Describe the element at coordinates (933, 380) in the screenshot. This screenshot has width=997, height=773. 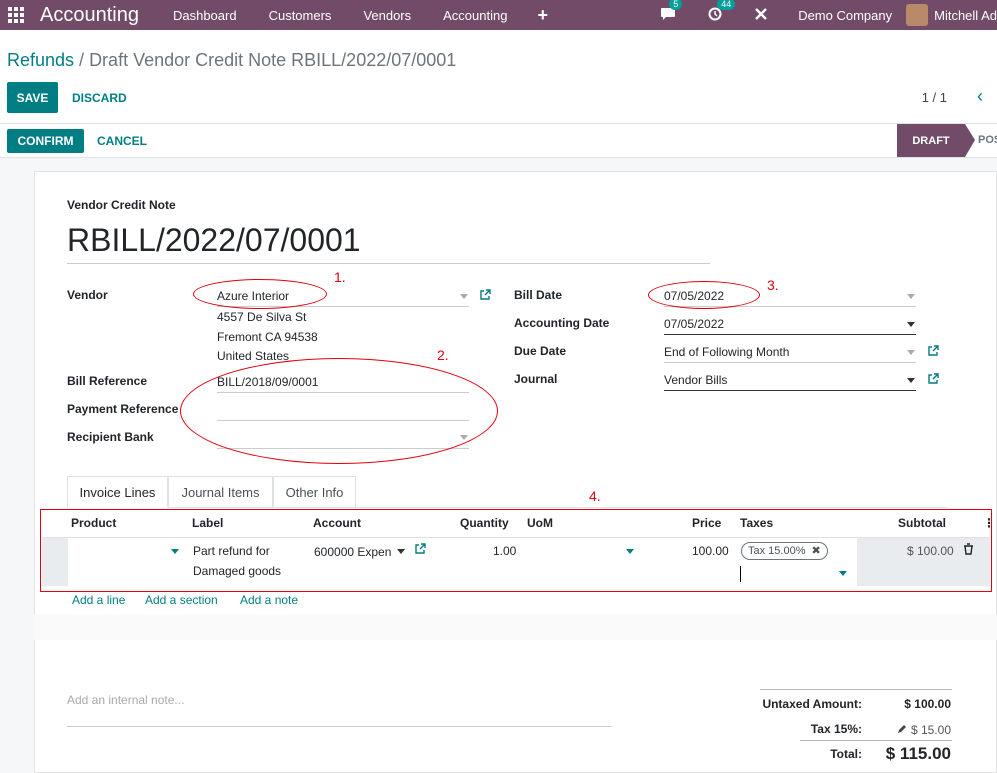
I see `journal-external-link-icon` at that location.